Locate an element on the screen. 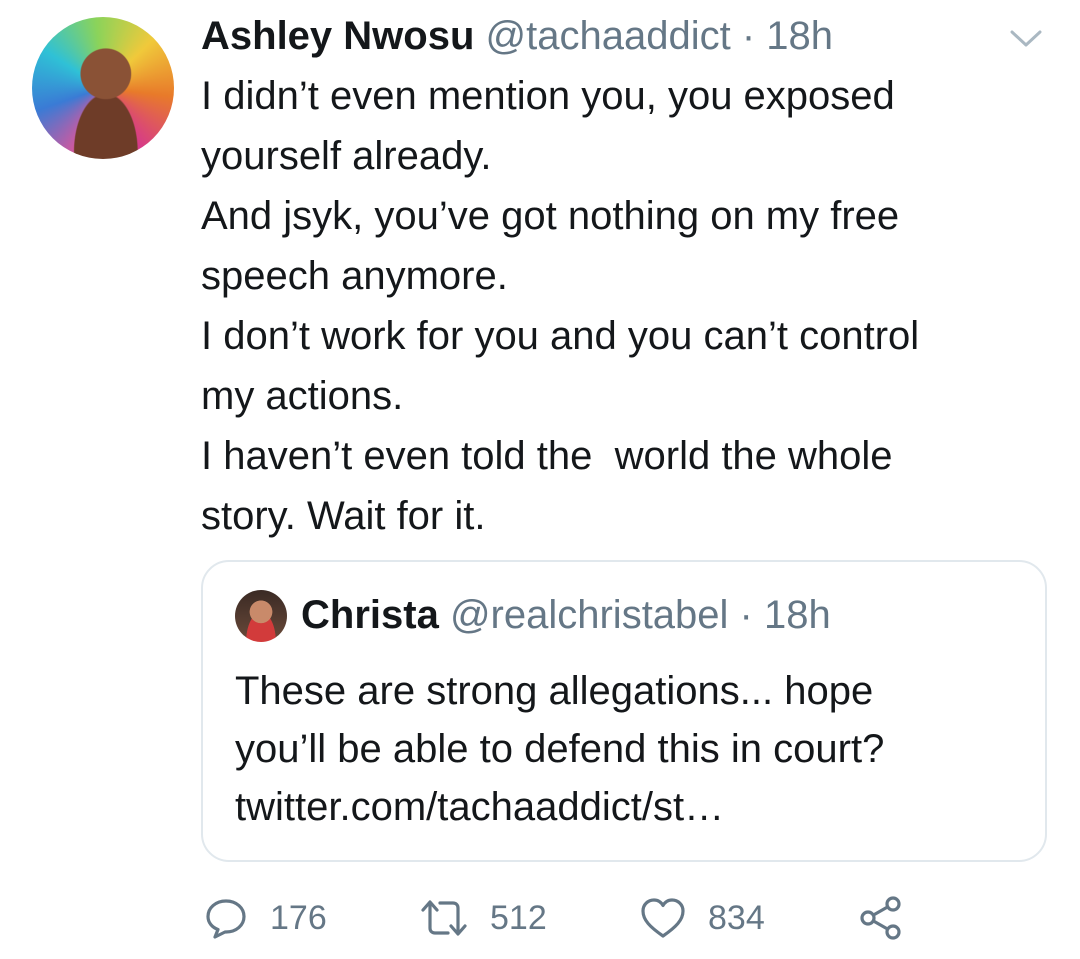  quoted-tweet-time: 18h is located at coordinates (797, 615).